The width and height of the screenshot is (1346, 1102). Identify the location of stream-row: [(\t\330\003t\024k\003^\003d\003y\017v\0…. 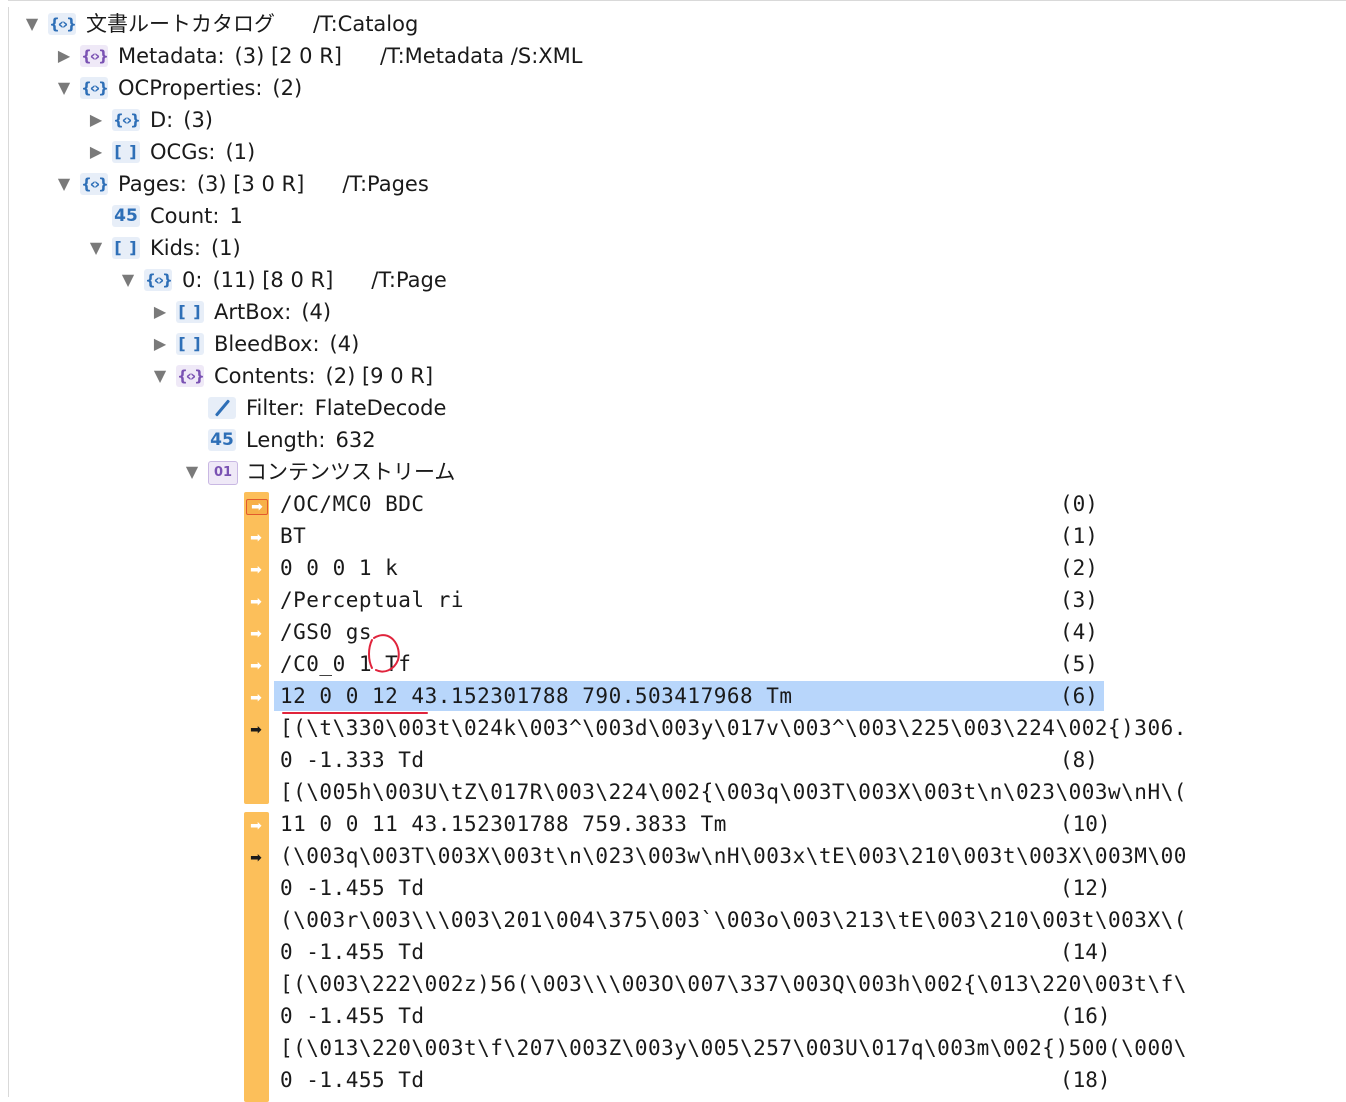
(673, 728).